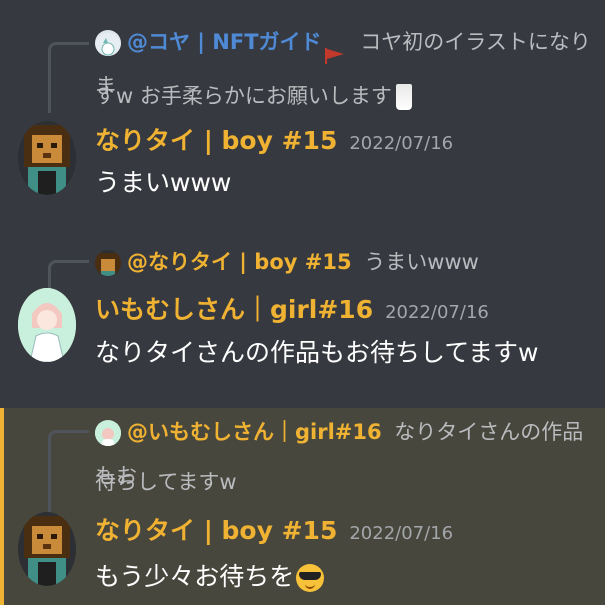  Describe the element at coordinates (239, 262) in the screenshot. I see `reply-author: @なりタイ | boy #15` at that location.